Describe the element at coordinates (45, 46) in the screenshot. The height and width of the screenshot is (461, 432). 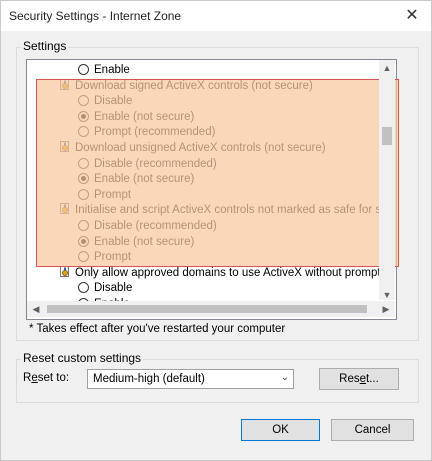
I see `settings-group-label: Settings` at that location.